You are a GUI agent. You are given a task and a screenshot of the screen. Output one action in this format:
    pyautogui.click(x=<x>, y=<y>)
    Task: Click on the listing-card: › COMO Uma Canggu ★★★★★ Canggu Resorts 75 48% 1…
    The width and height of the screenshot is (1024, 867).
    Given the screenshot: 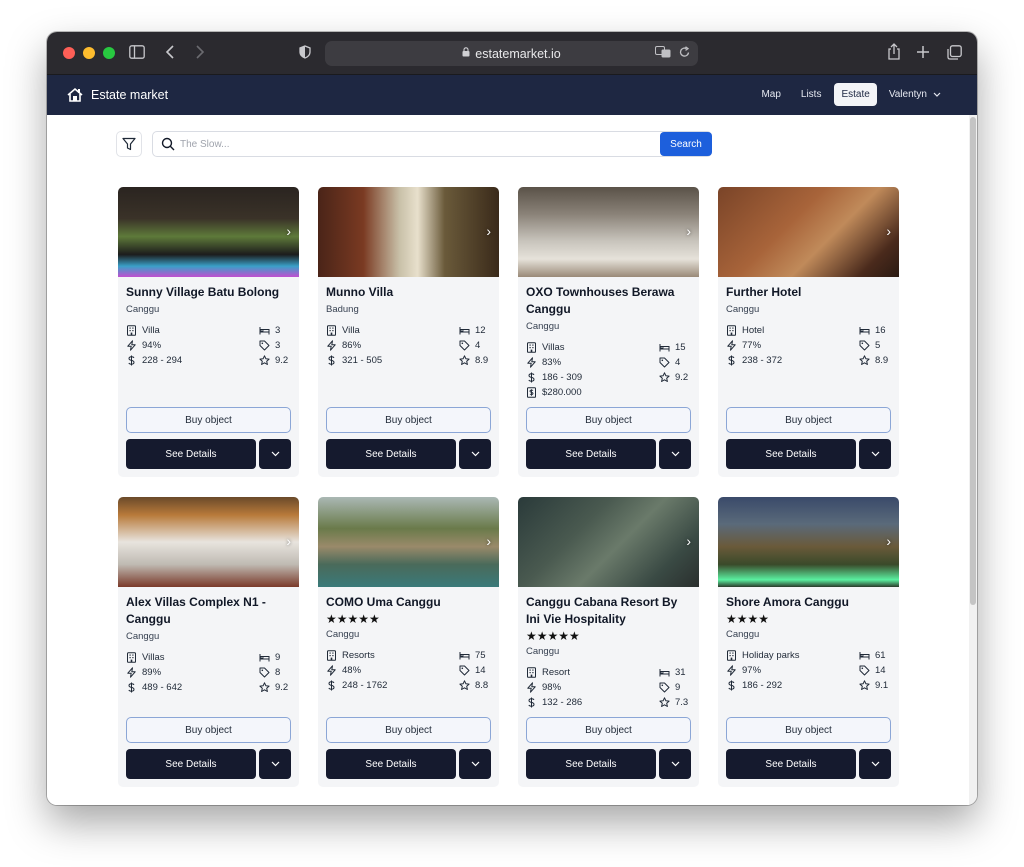 What is the action you would take?
    pyautogui.click(x=408, y=642)
    